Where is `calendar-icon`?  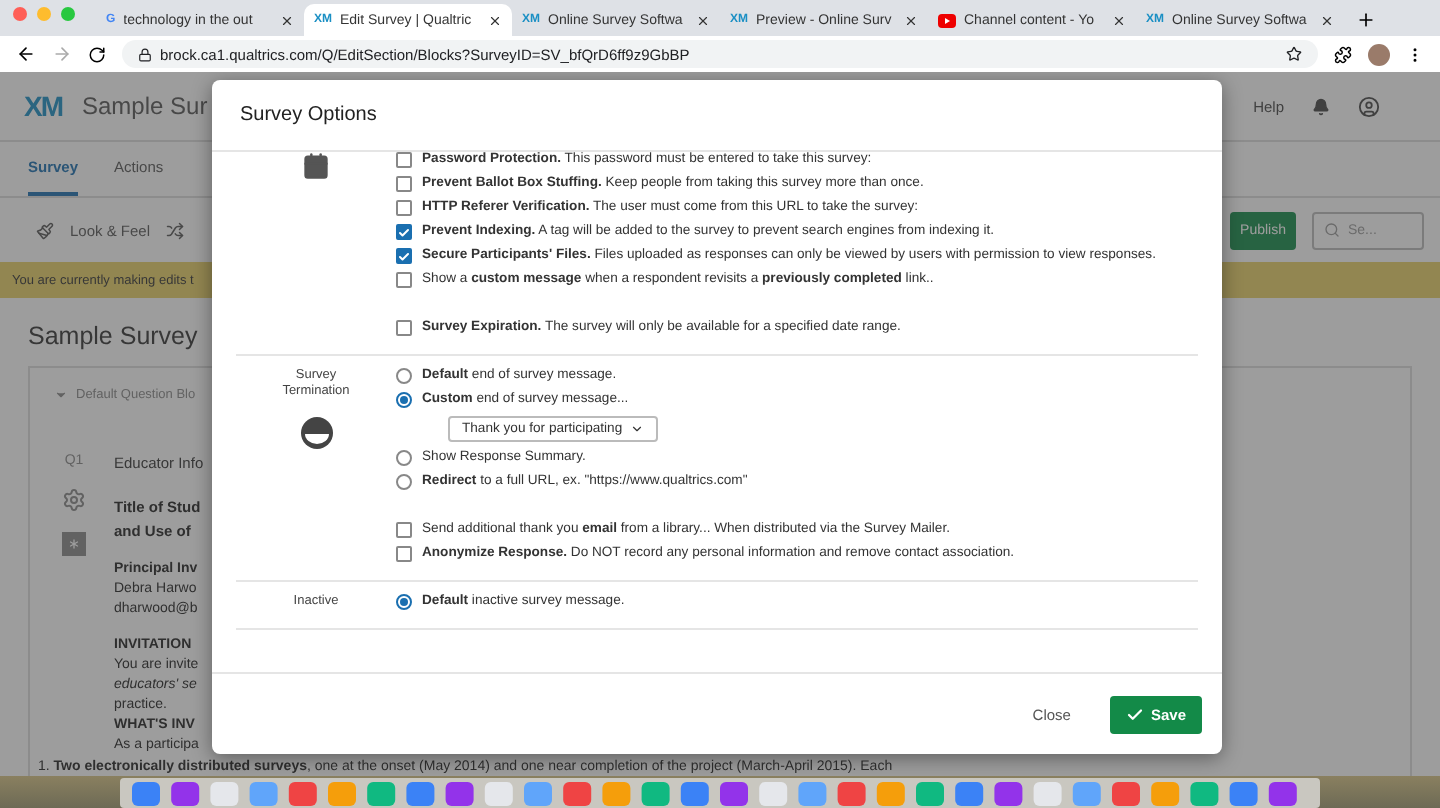 calendar-icon is located at coordinates (316, 166).